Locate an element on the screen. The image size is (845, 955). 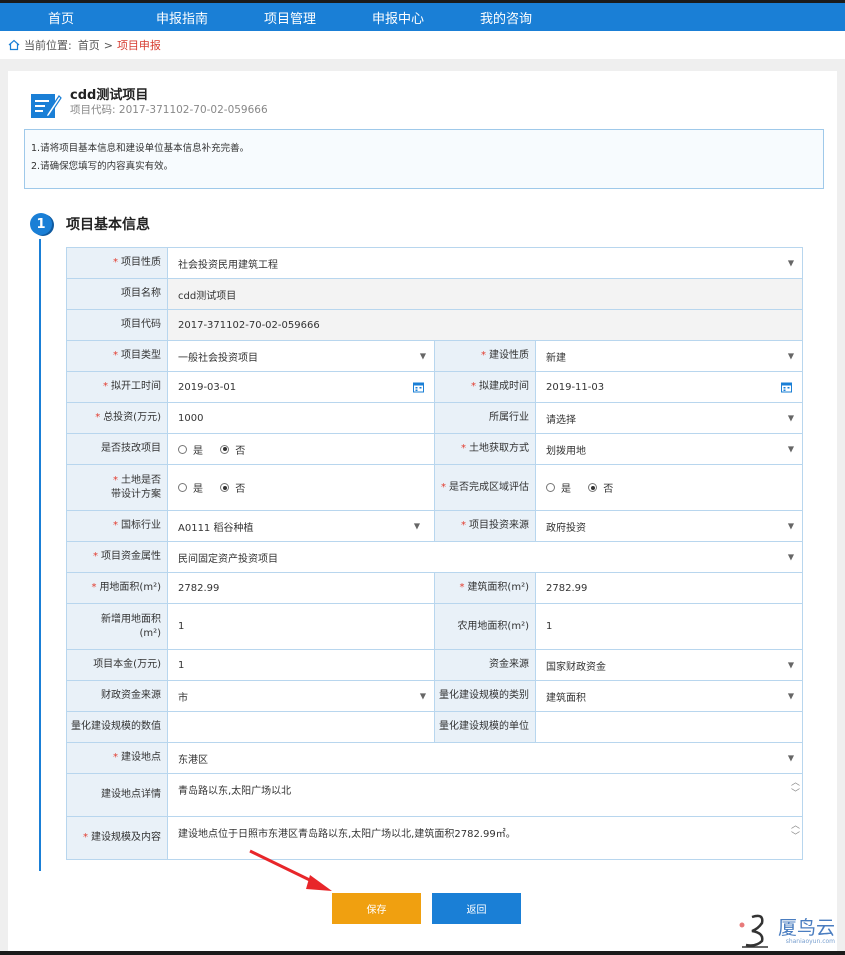
land-design-radio-group: 是 否 is located at coordinates (301, 487).